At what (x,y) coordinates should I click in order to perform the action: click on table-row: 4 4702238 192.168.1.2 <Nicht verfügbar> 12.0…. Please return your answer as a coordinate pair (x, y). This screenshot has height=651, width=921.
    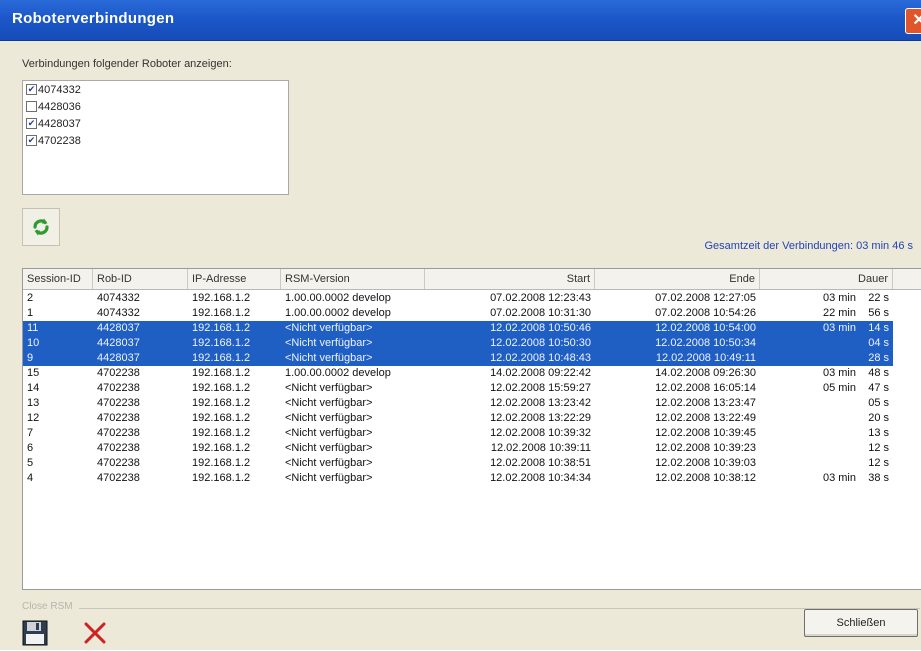
    Looking at the image, I should click on (458, 478).